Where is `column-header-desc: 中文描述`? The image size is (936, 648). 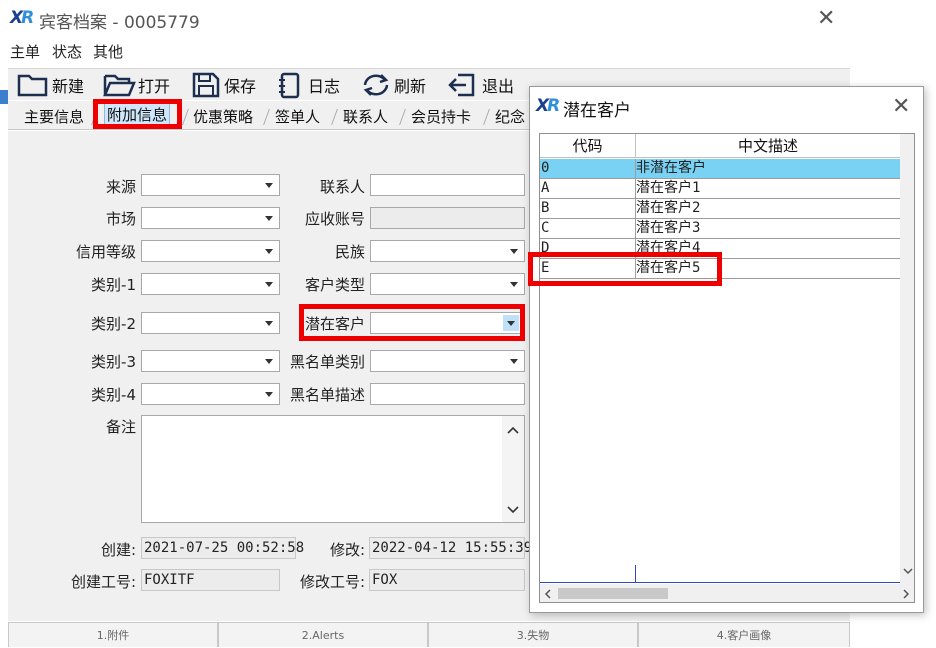
column-header-desc: 中文描述 is located at coordinates (768, 146).